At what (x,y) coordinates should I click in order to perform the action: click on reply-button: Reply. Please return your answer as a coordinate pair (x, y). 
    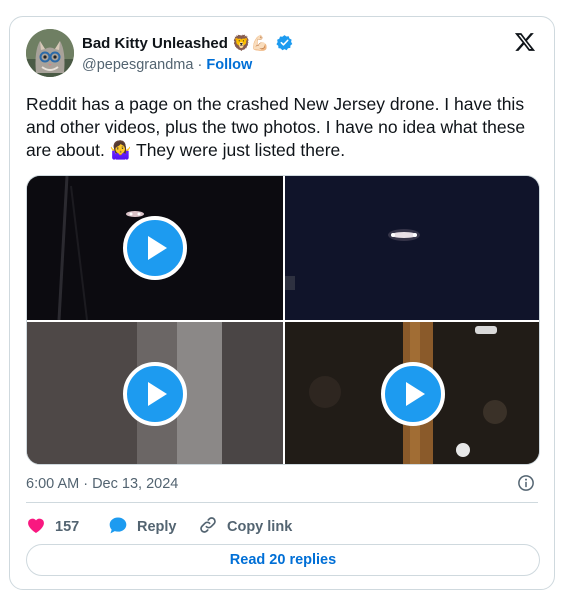
    Looking at the image, I should click on (142, 525).